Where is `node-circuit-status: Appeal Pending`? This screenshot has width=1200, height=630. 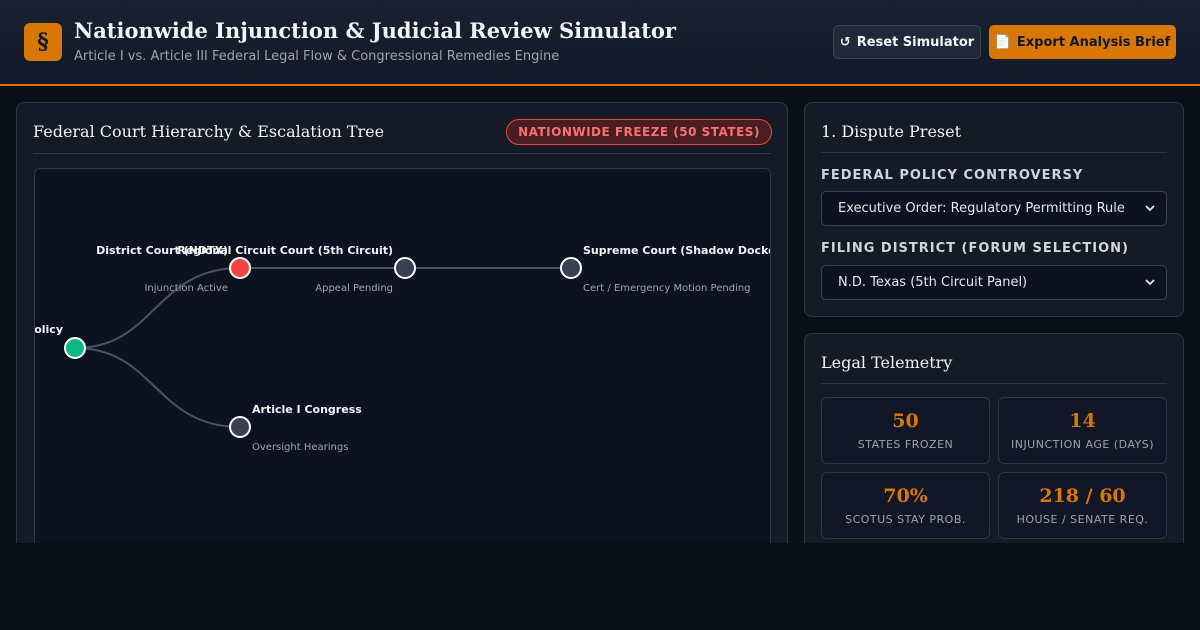
node-circuit-status: Appeal Pending is located at coordinates (354, 288).